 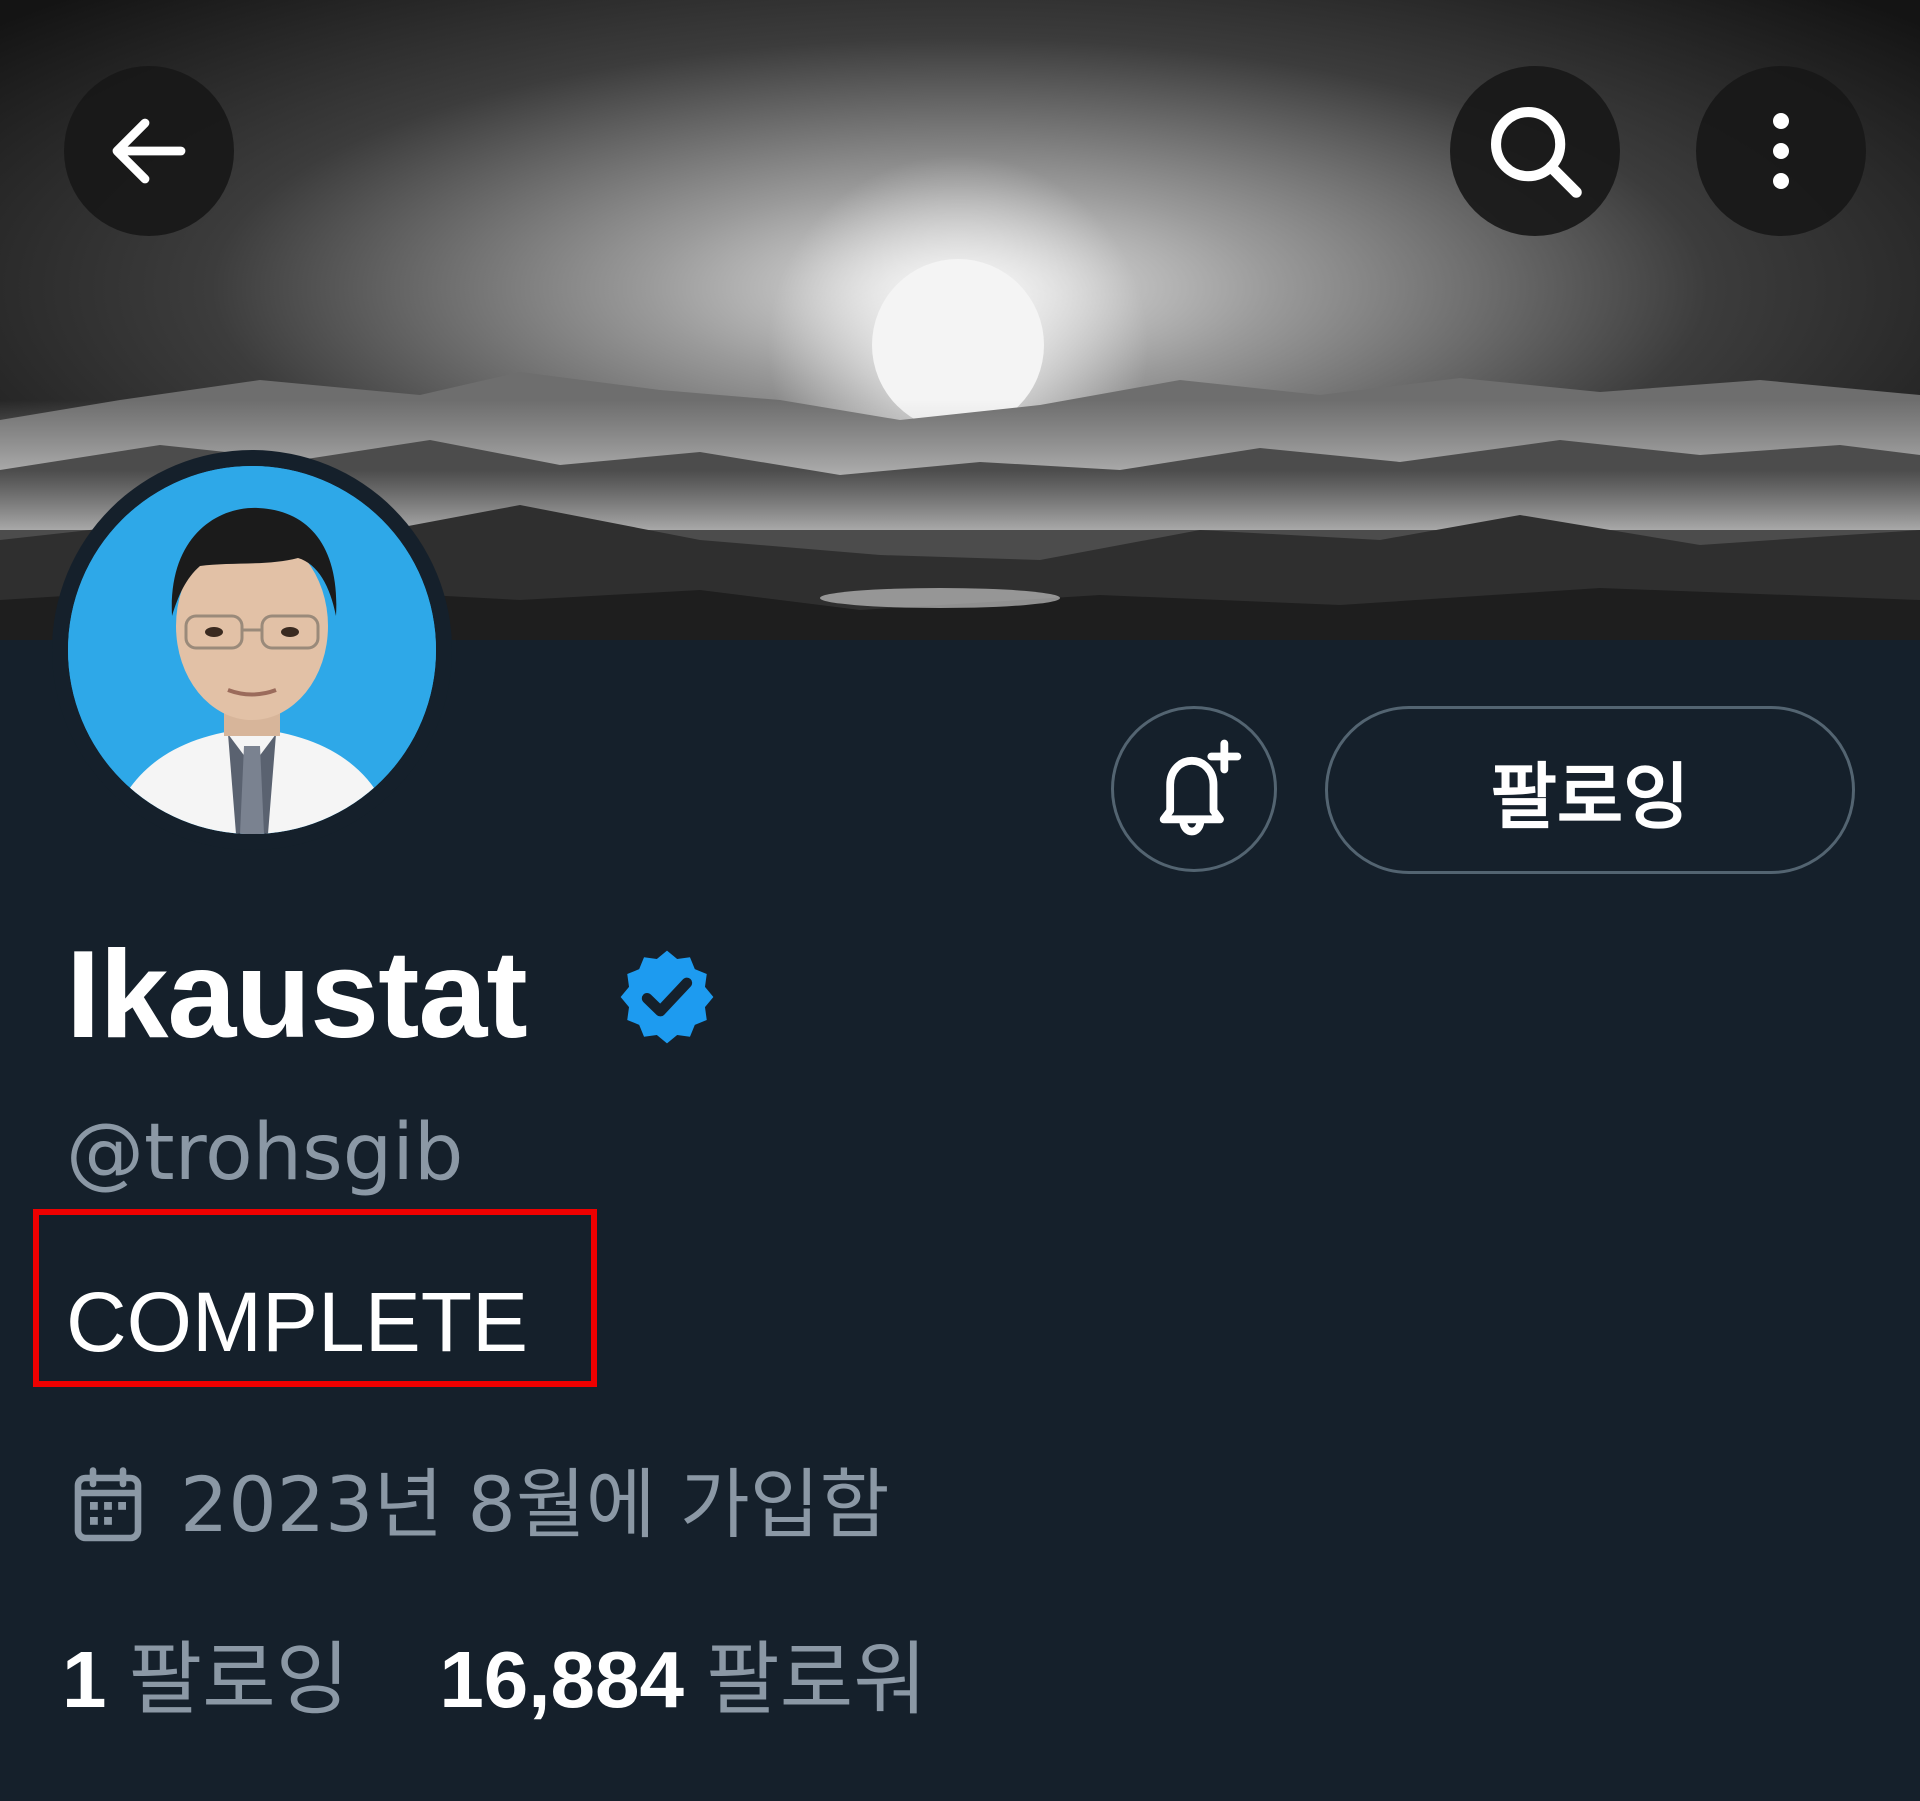 I want to click on search-button, so click(x=1535, y=151).